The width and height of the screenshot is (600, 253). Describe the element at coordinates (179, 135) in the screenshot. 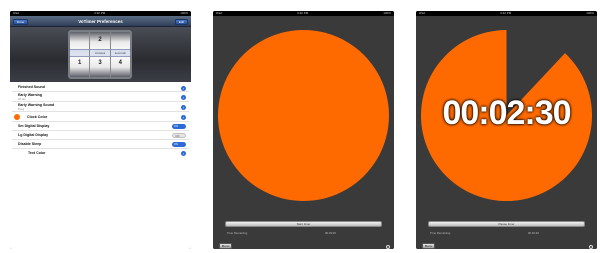

I see `lg-digital-toggle: OFF` at that location.